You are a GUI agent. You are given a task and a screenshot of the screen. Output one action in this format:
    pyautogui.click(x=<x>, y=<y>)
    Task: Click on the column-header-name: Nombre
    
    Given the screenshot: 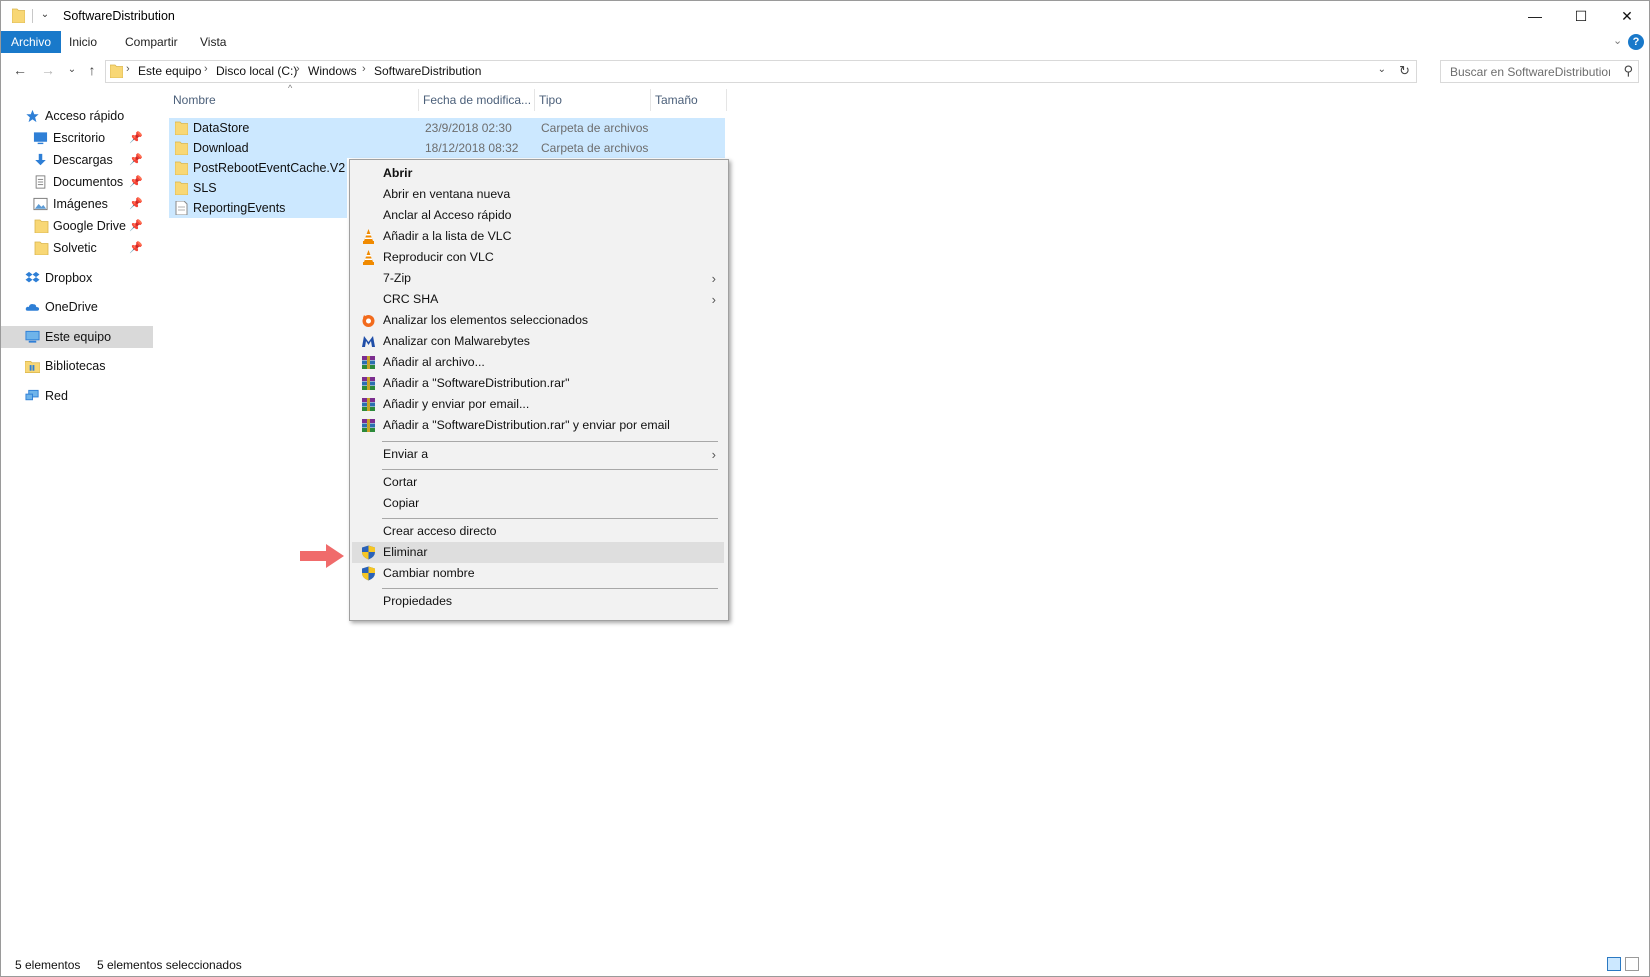 What is the action you would take?
    pyautogui.click(x=294, y=100)
    